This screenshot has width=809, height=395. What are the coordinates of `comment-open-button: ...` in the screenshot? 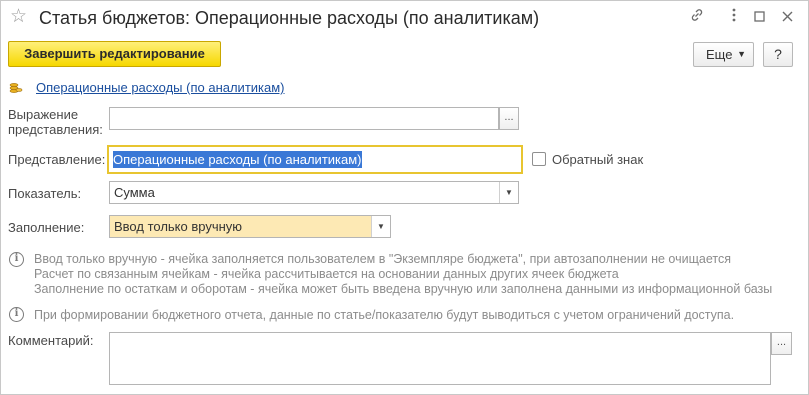 It's located at (781, 343).